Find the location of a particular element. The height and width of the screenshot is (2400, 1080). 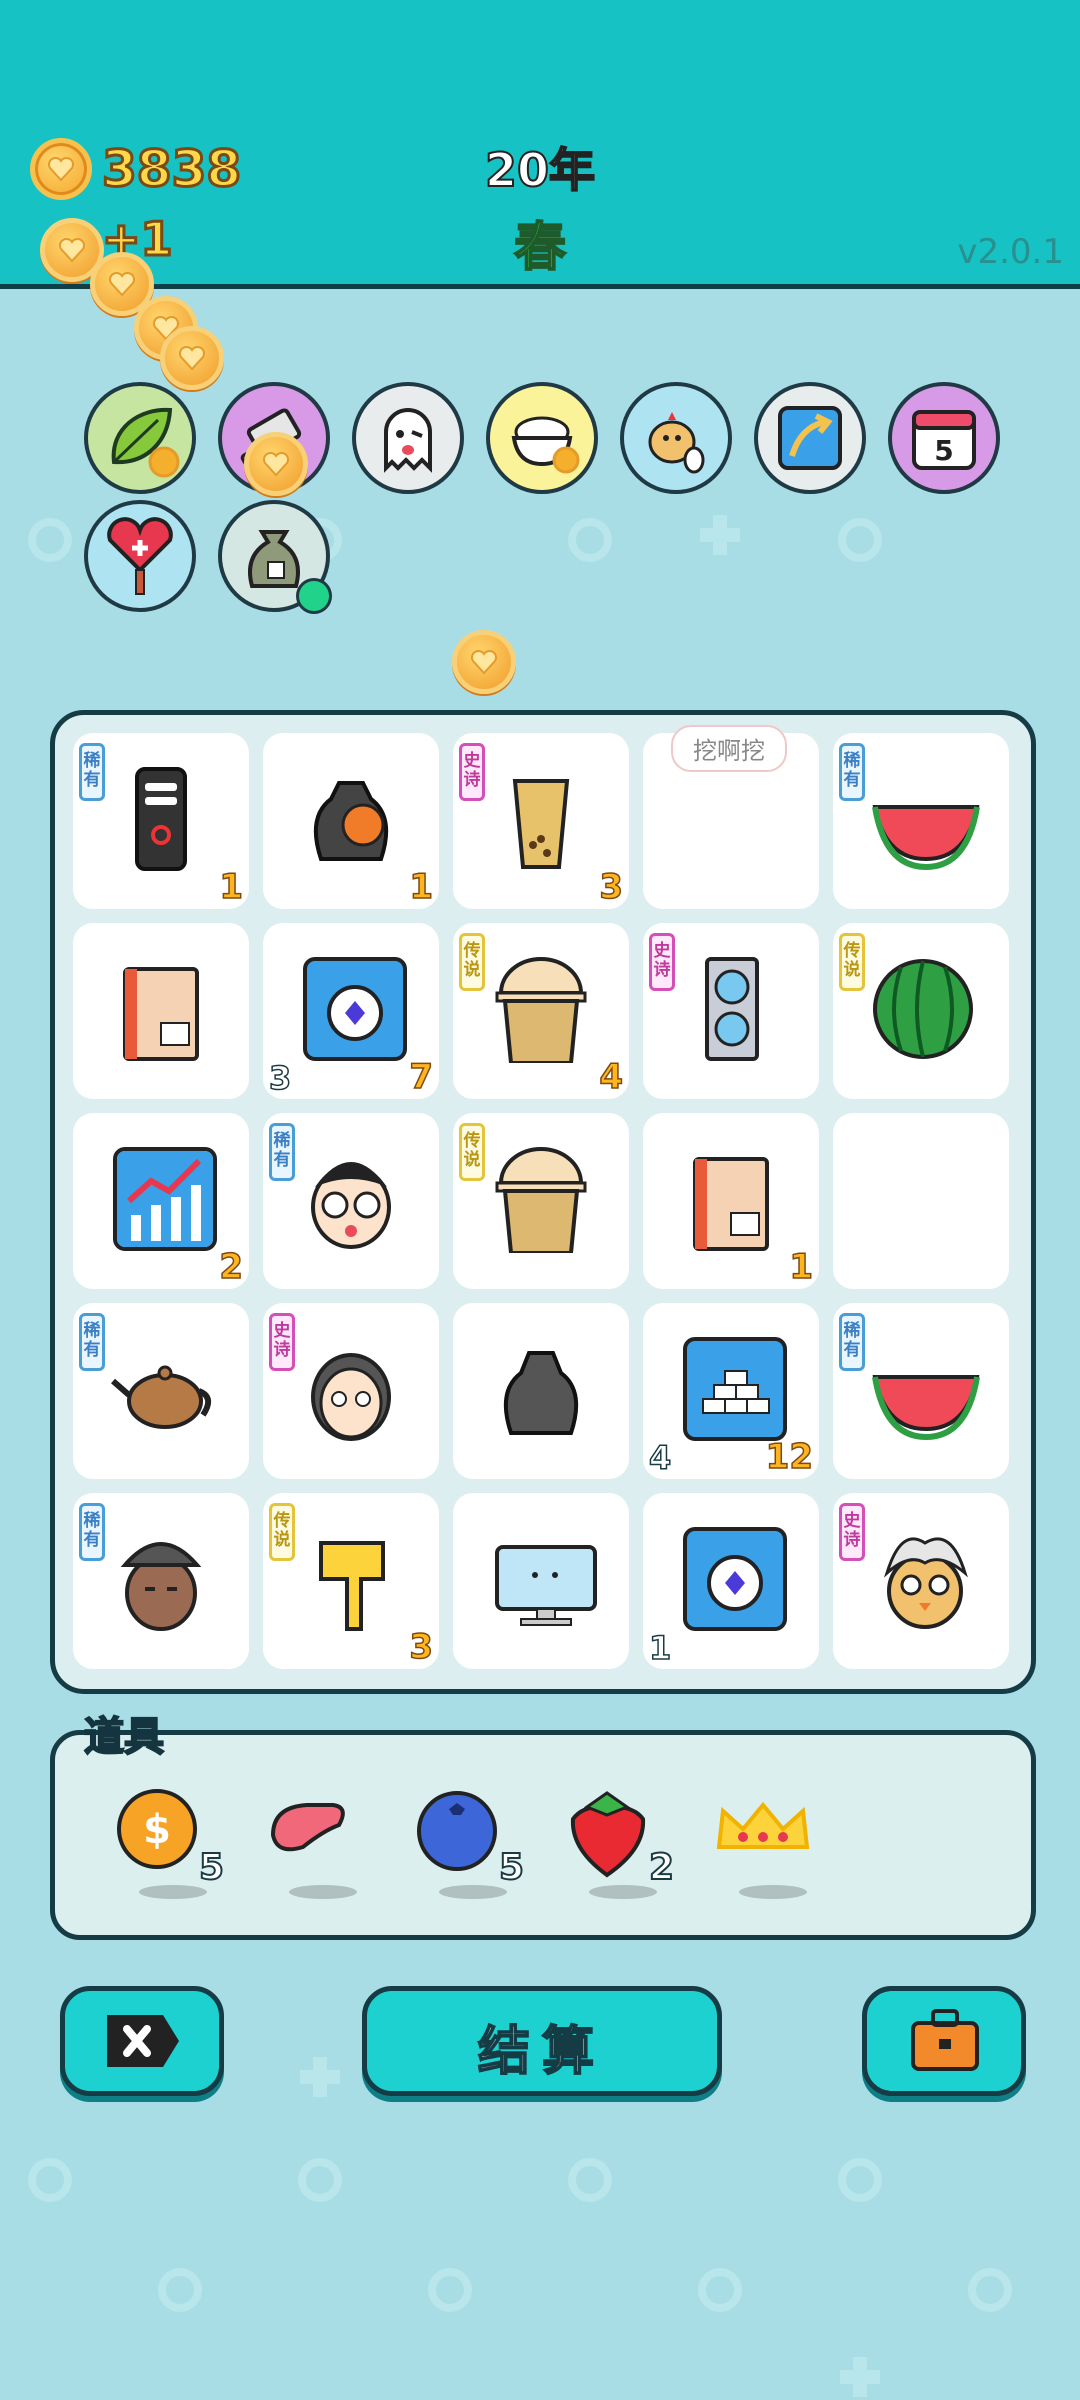

board-cell: 2 is located at coordinates (161, 1201).